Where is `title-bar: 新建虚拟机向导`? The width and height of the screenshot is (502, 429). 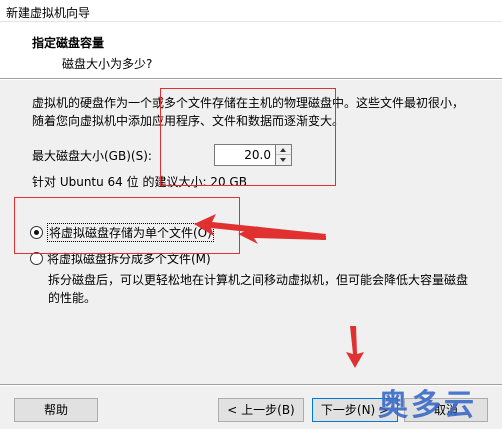 title-bar: 新建虚拟机向导 is located at coordinates (251, 11).